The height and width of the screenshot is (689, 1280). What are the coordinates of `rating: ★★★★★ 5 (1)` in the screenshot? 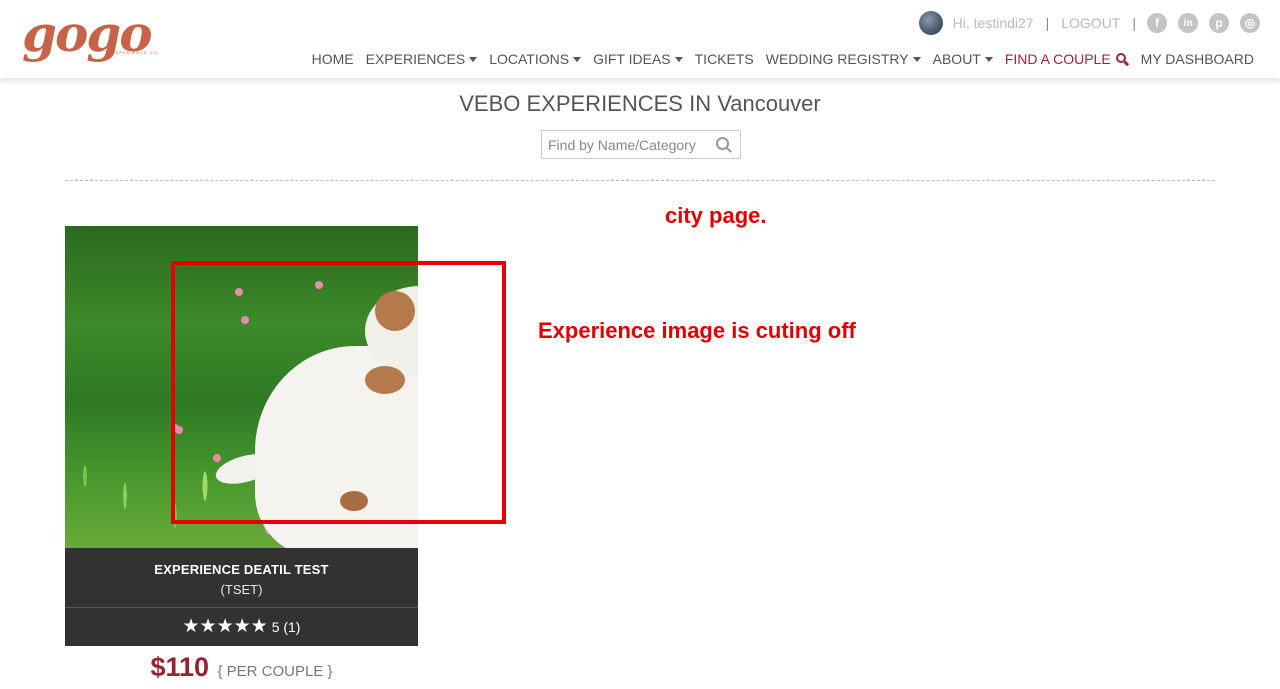 It's located at (241, 626).